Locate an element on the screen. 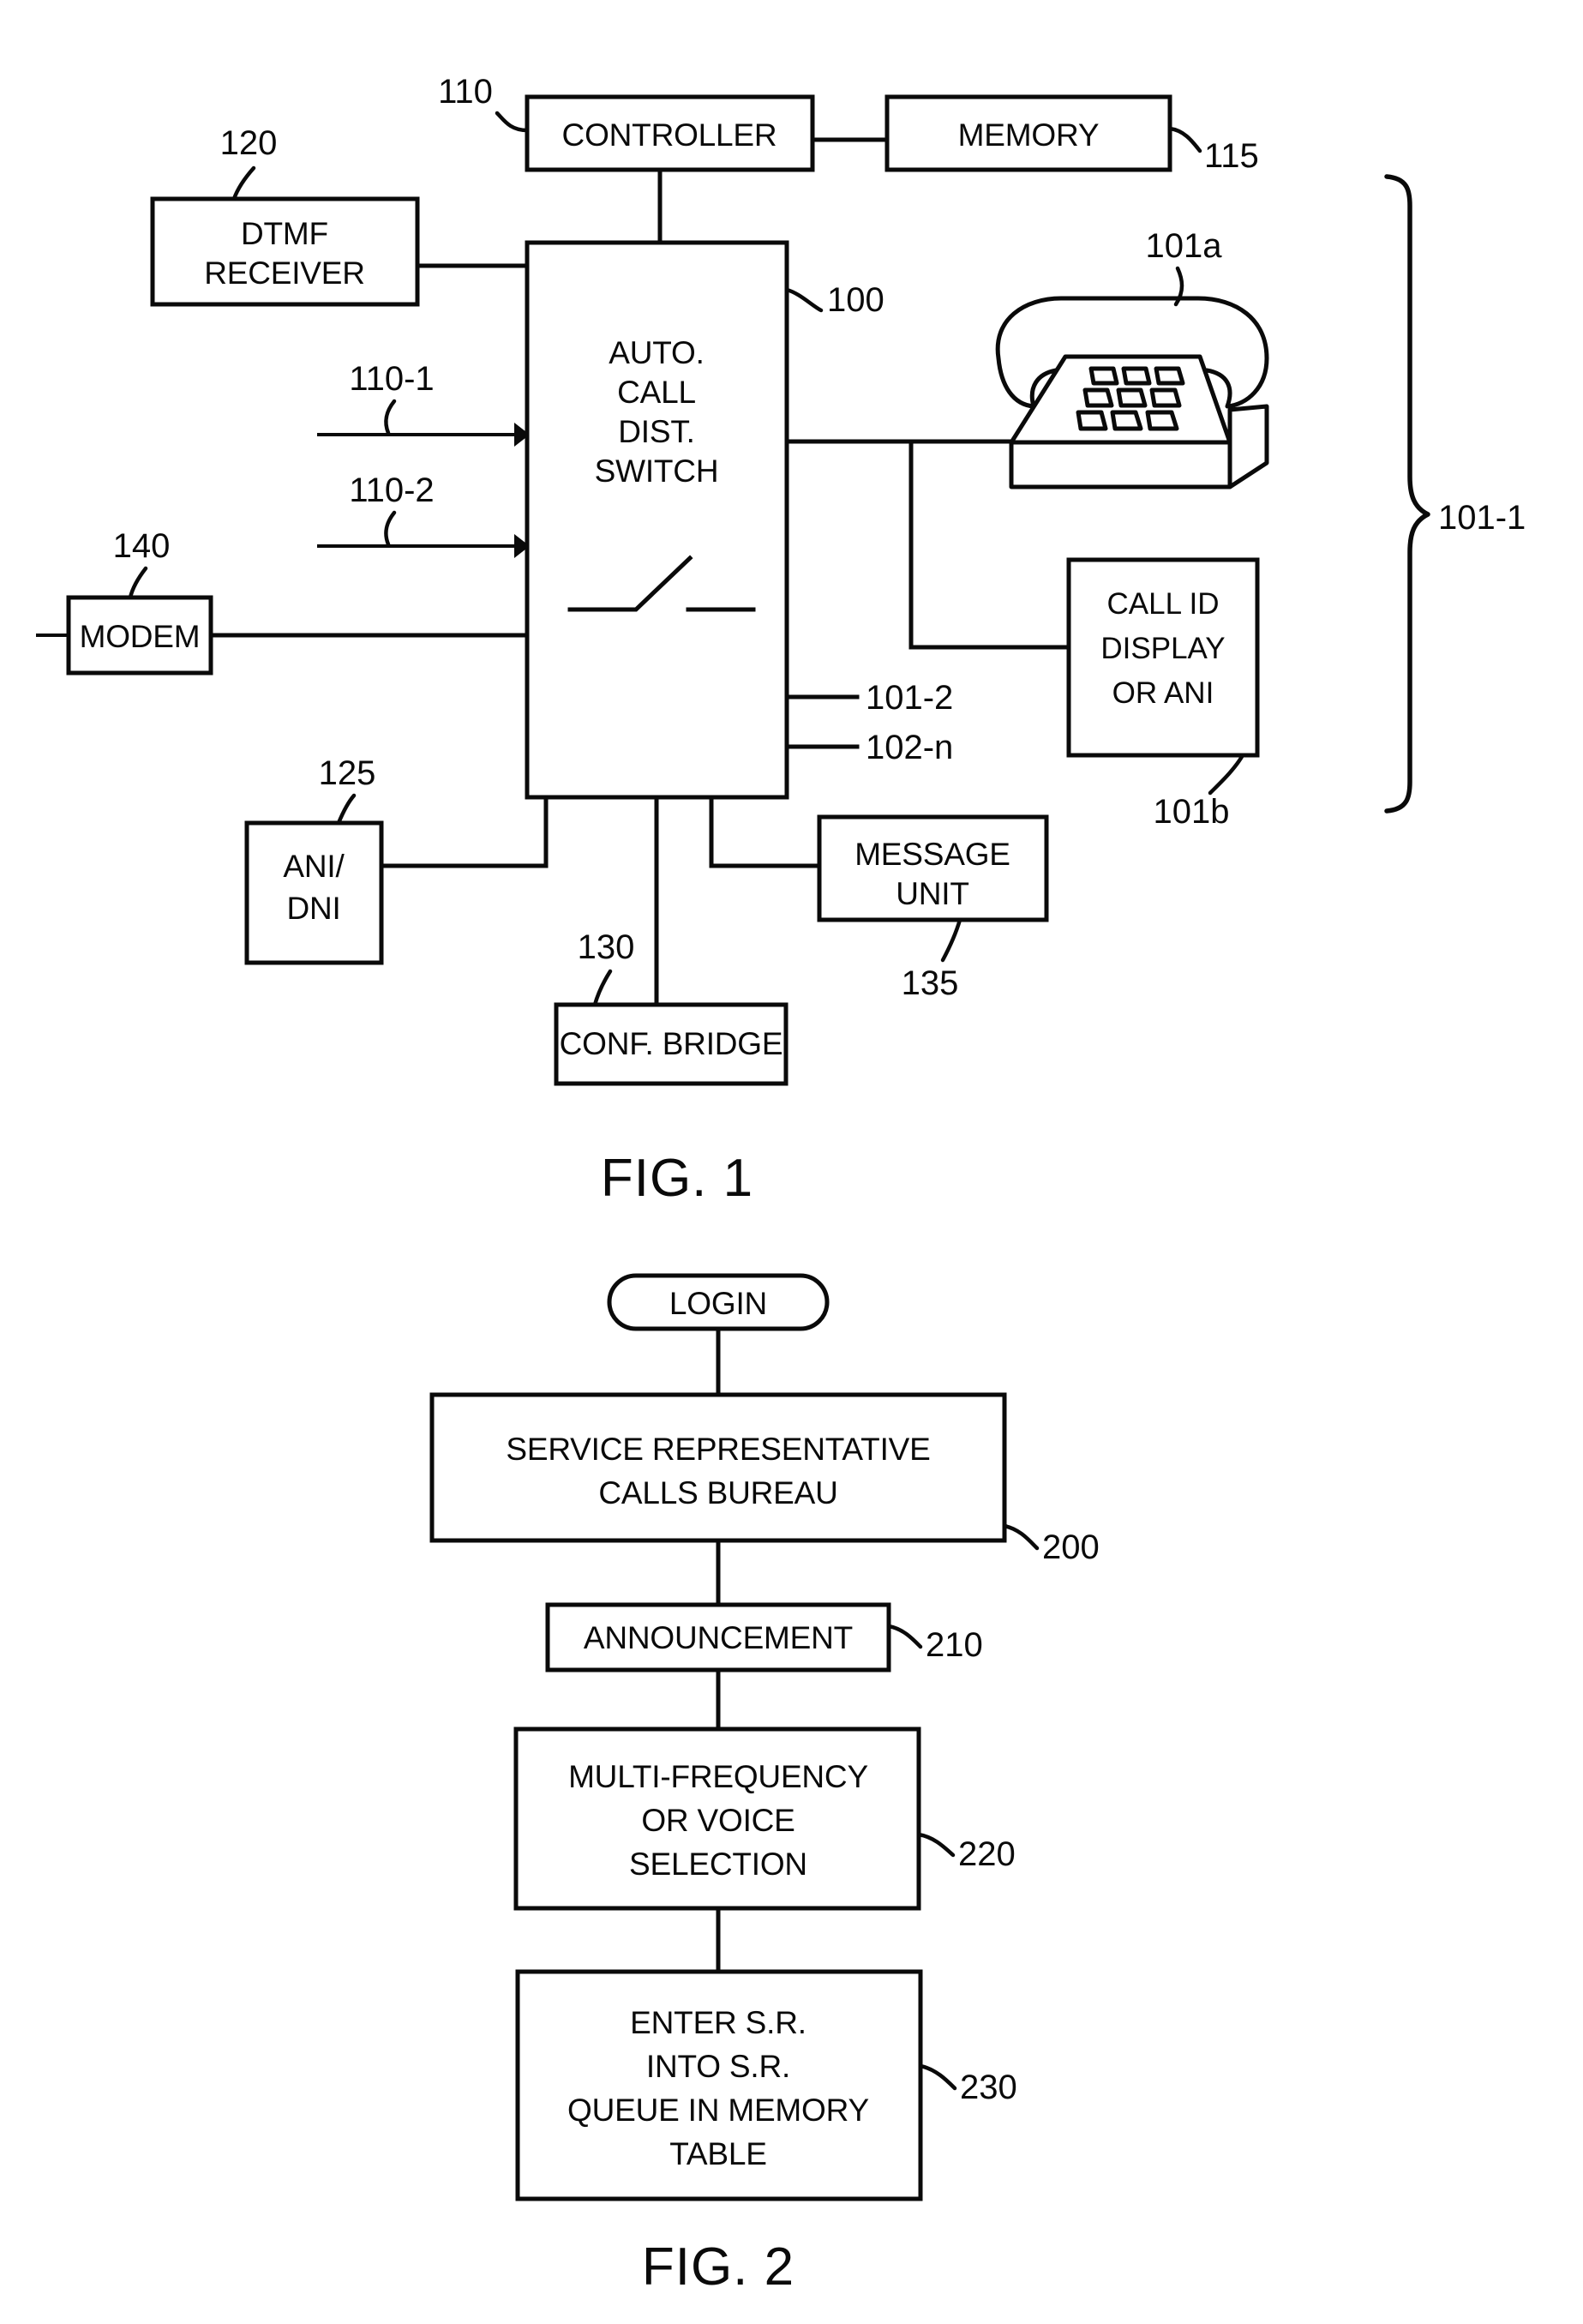  memory-label: MEMORY is located at coordinates (1029, 135).